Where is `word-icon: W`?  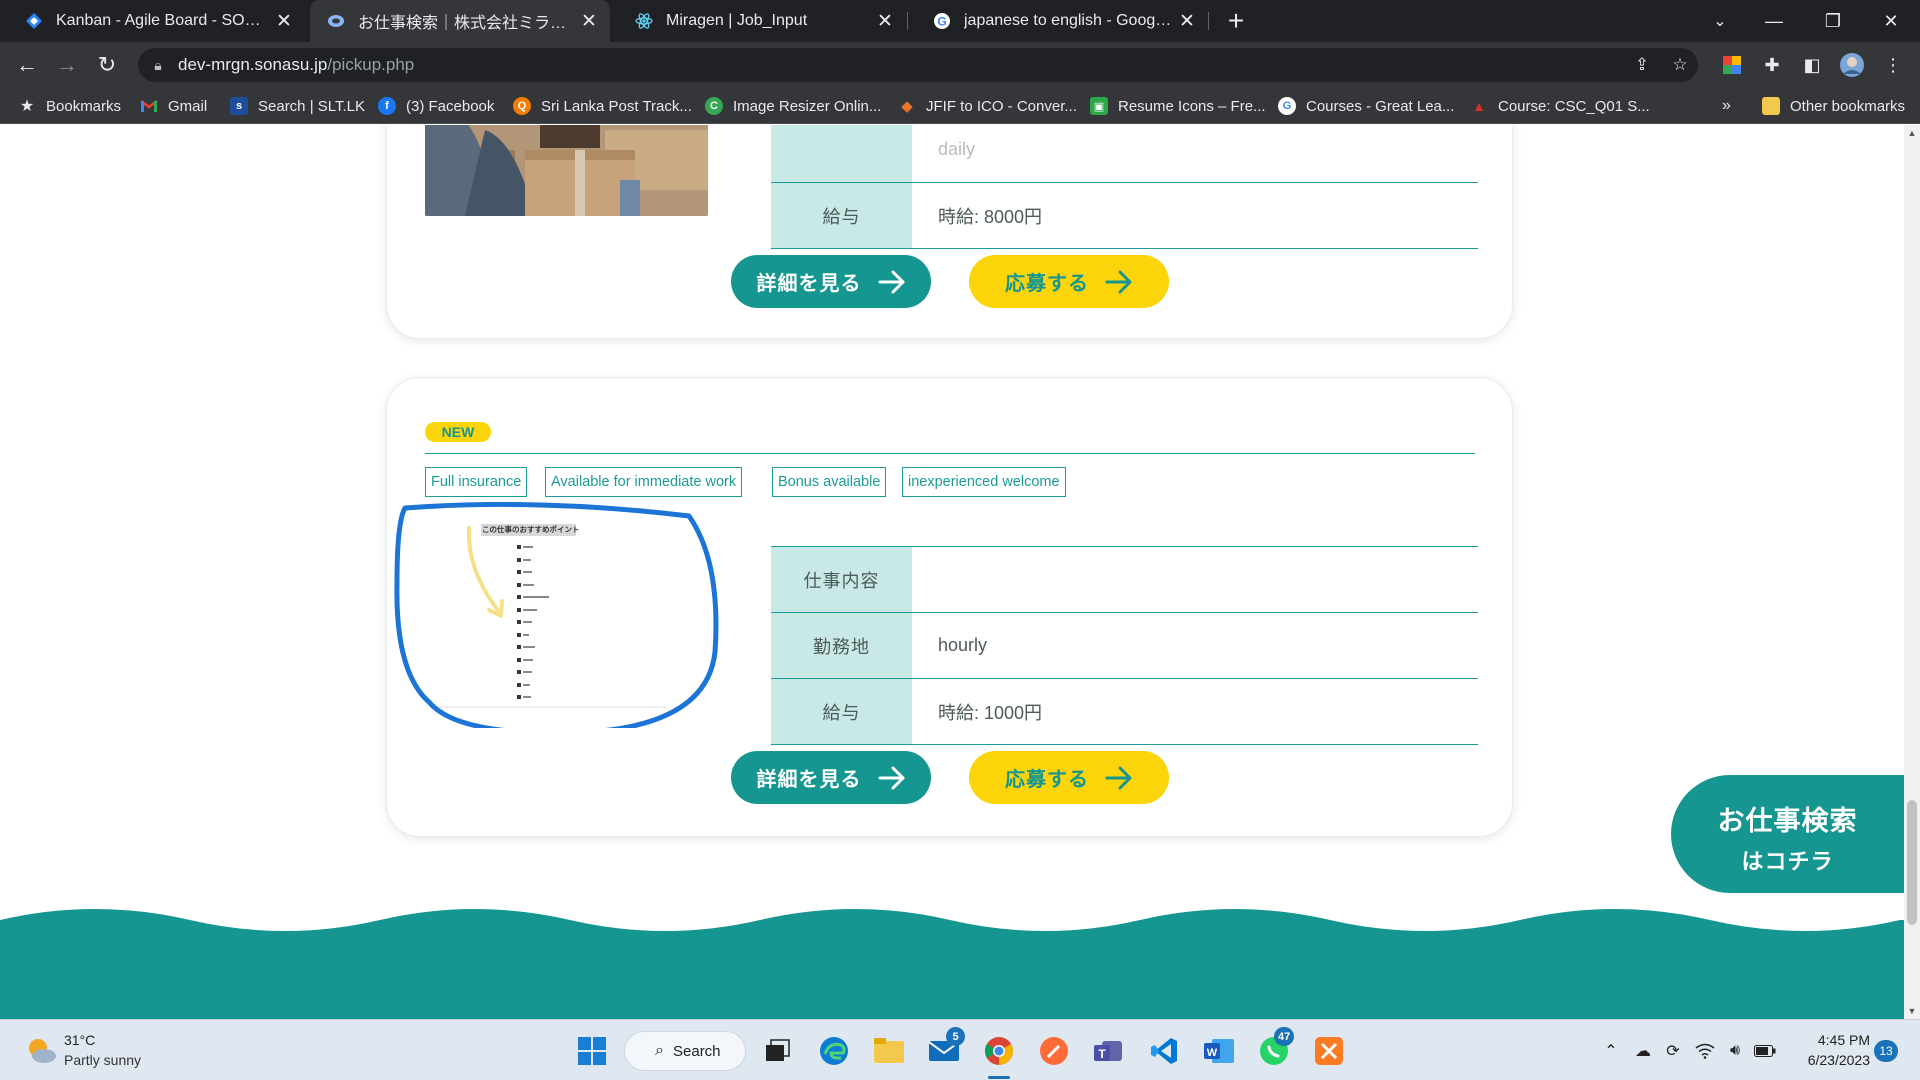 word-icon: W is located at coordinates (1219, 1051).